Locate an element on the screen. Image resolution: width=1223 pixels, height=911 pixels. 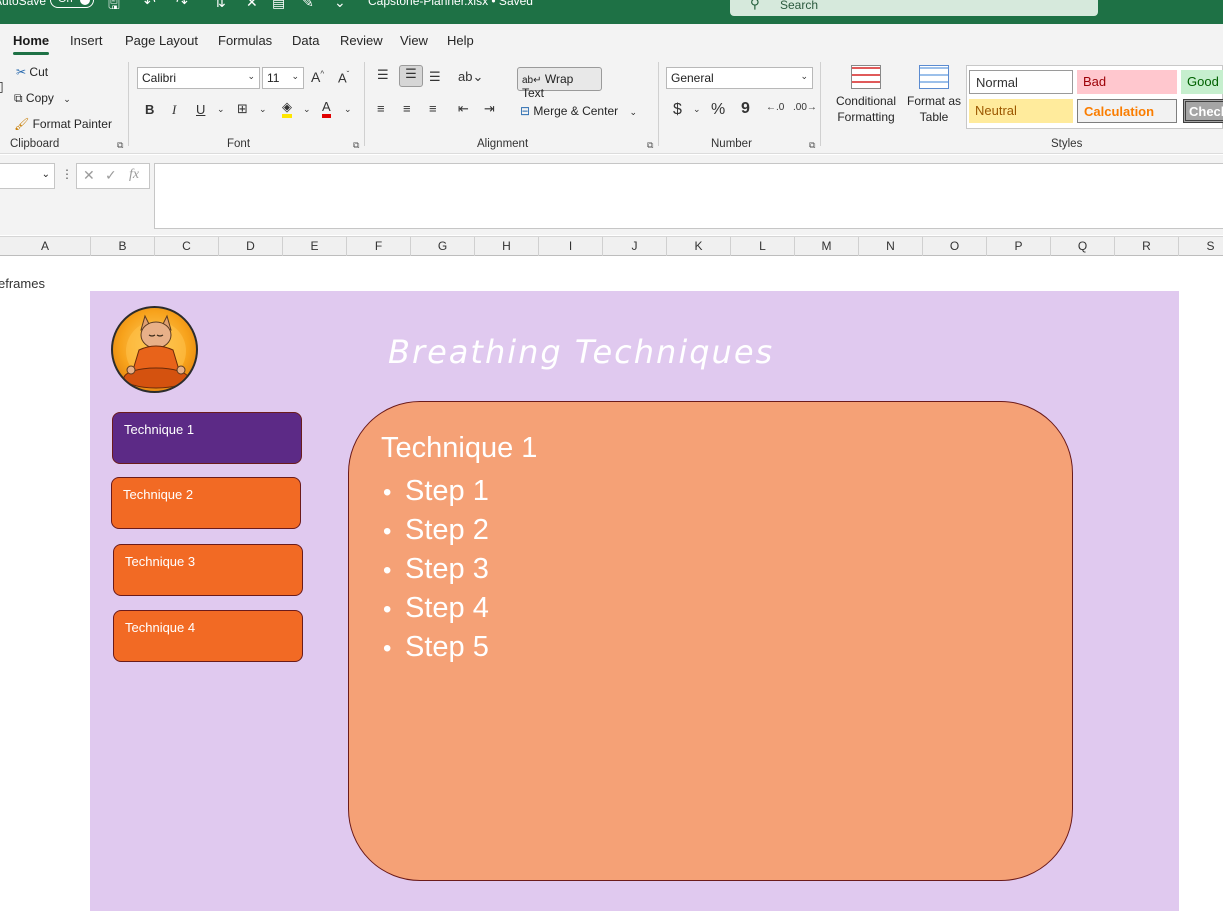
currency-button: $ is located at coordinates (677, 110).